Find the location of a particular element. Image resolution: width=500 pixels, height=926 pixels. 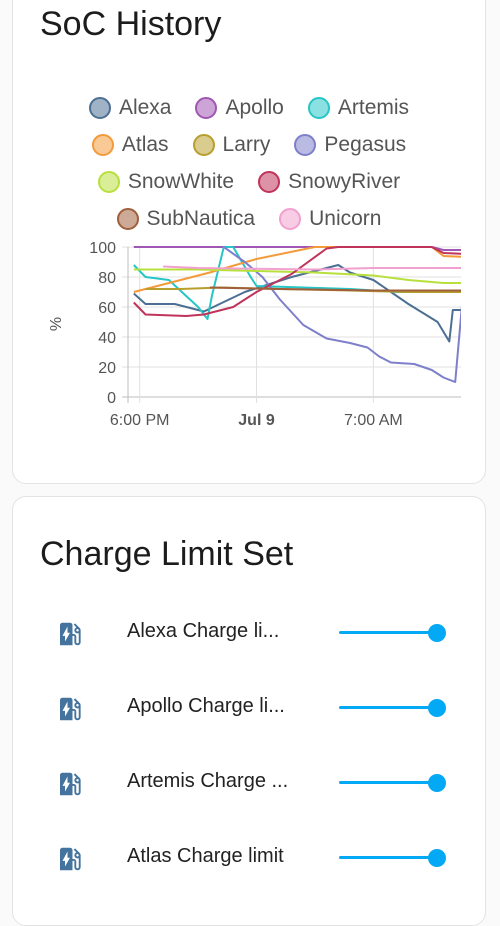

legend-item-artemis: Artemis is located at coordinates (358, 107).